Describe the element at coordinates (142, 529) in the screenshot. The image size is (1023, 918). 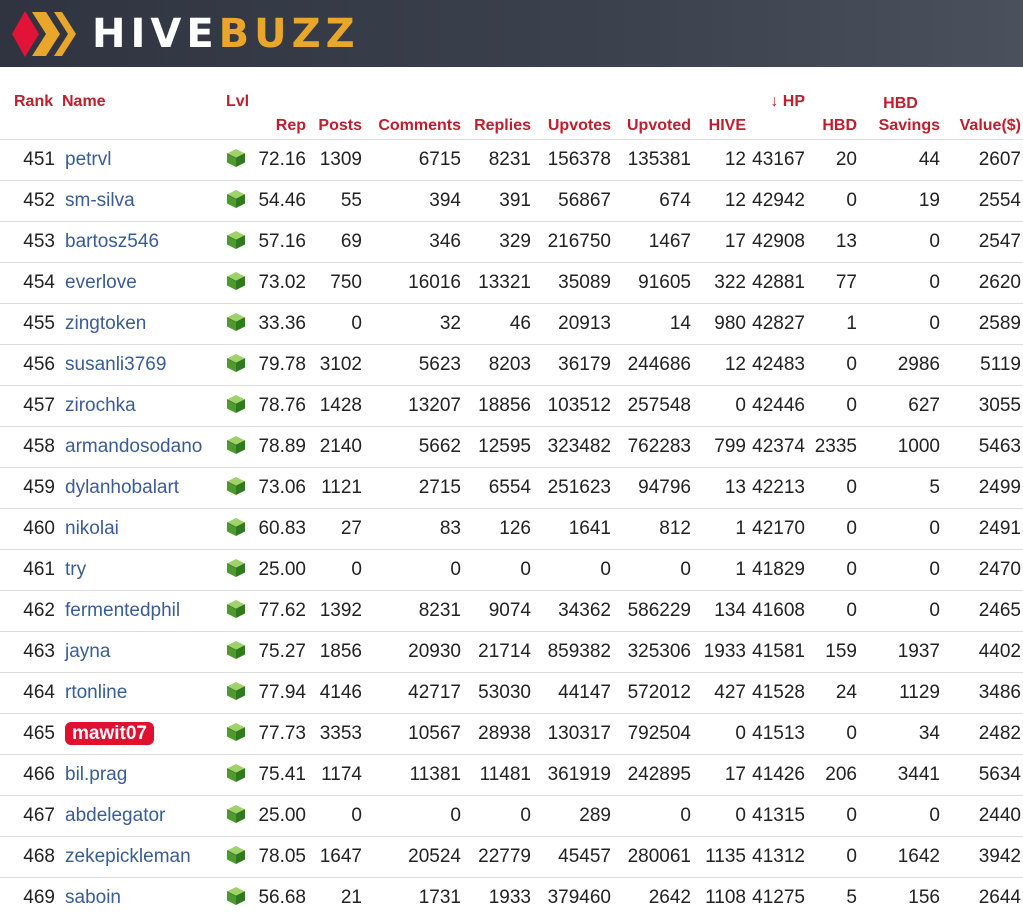
I see `user-name-link: nikolai` at that location.